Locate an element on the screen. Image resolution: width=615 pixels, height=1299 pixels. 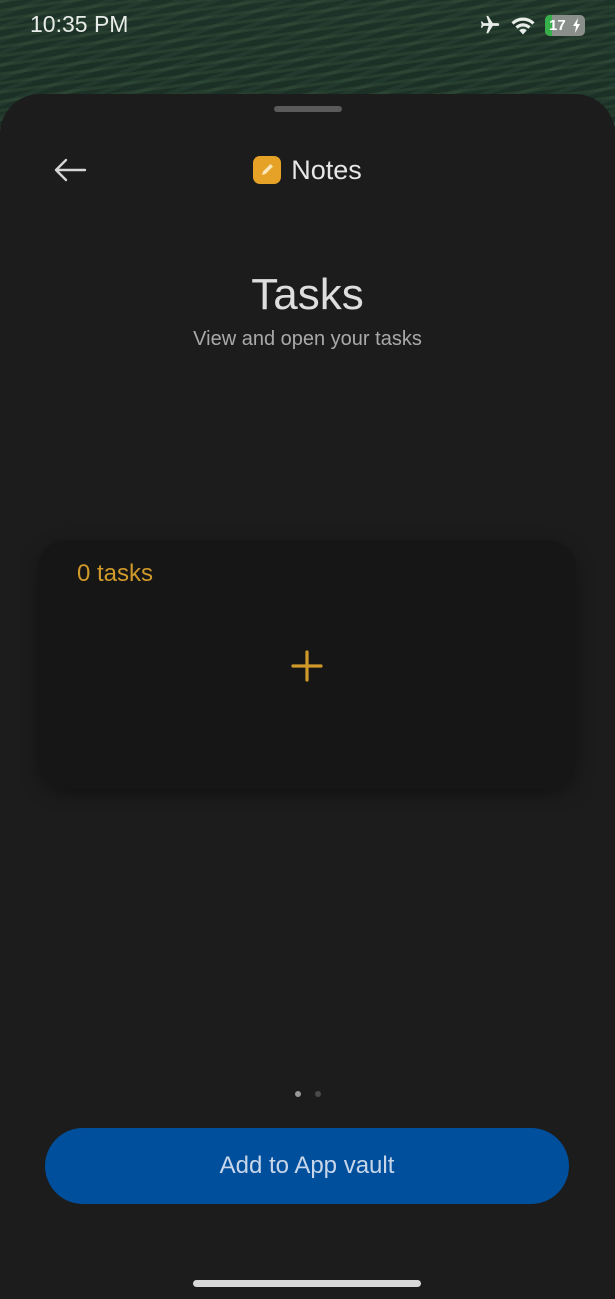
charging-bolt-icon is located at coordinates (576, 25).